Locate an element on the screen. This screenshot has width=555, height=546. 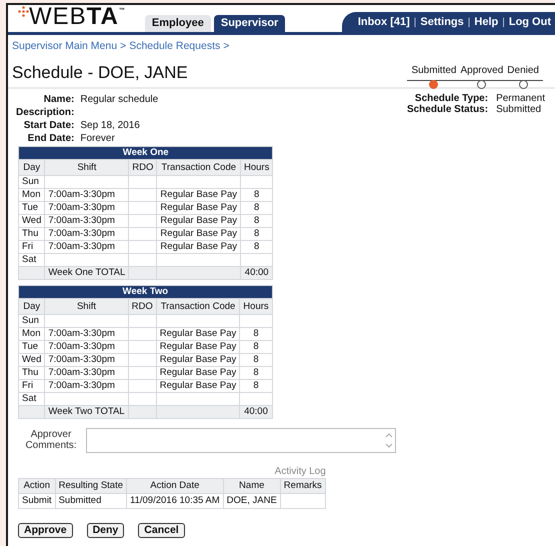
field-value: Regular schedule is located at coordinates (119, 99).